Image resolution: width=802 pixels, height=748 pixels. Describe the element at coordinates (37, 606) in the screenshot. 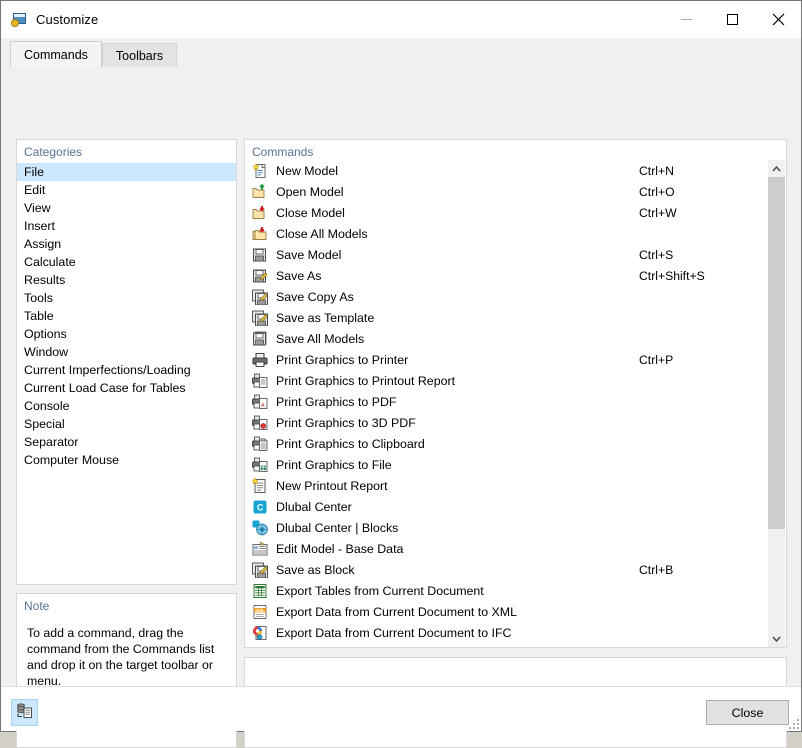

I see `note-label: Note` at that location.